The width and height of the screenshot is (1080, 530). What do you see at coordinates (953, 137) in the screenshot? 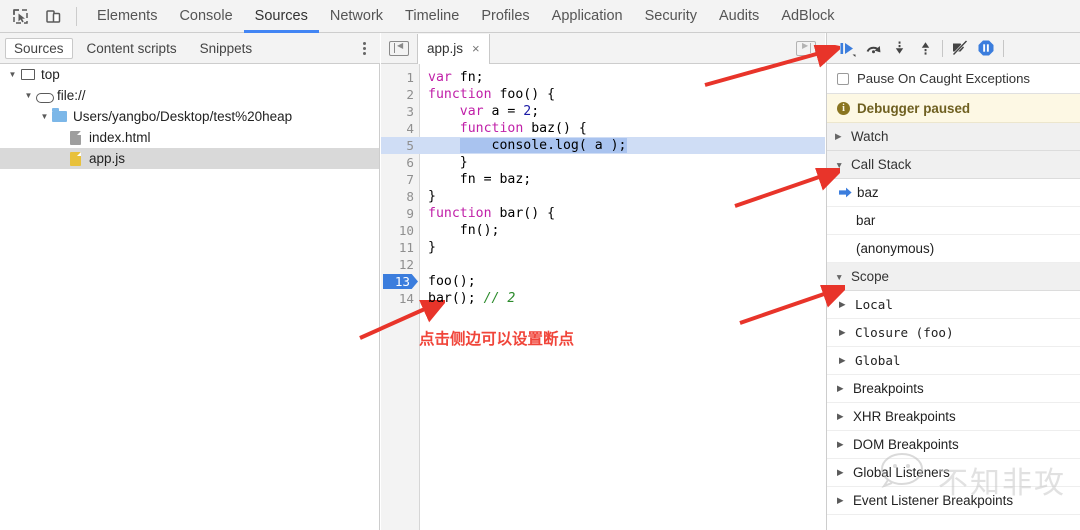
I see `section-header-watch: ▶ Watch` at bounding box center [953, 137].